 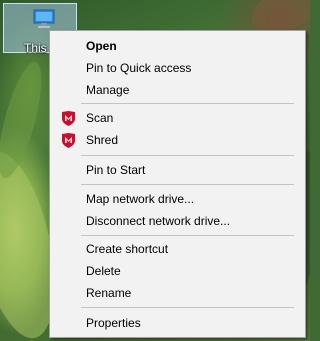 What do you see at coordinates (177, 271) in the screenshot?
I see `menu-item-delete: Delete` at bounding box center [177, 271].